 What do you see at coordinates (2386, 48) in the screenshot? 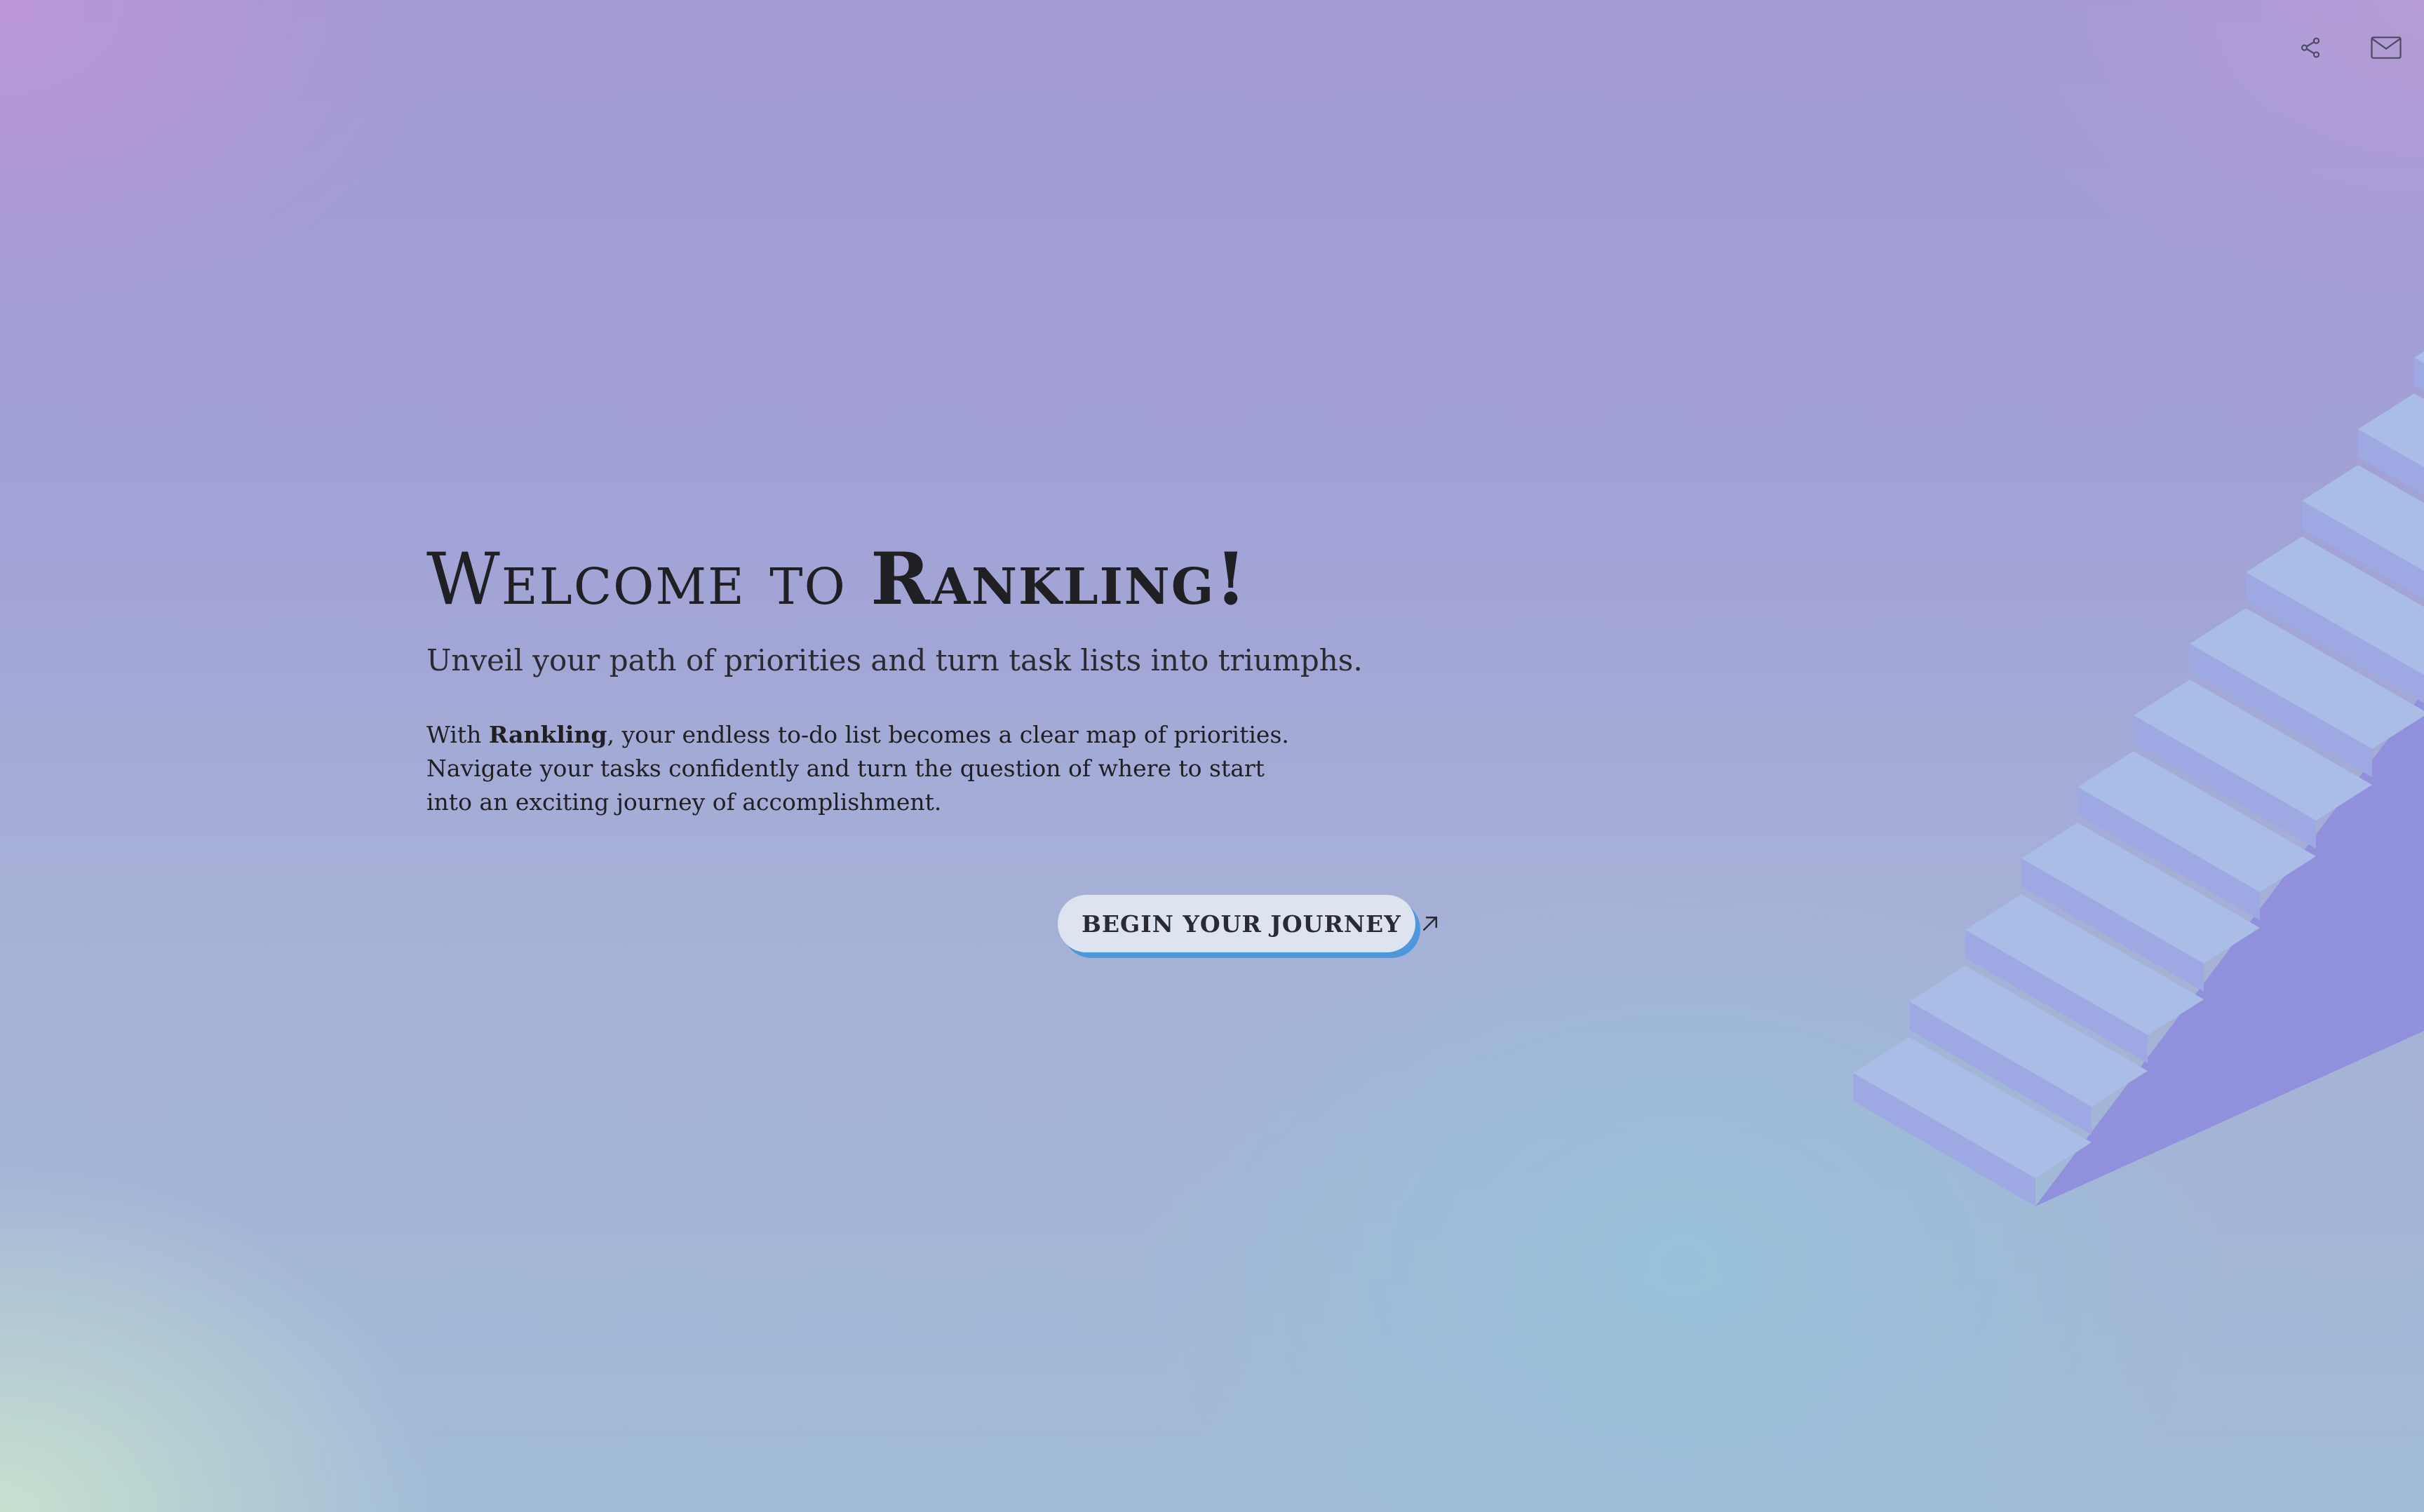
I see `mail-icon` at bounding box center [2386, 48].